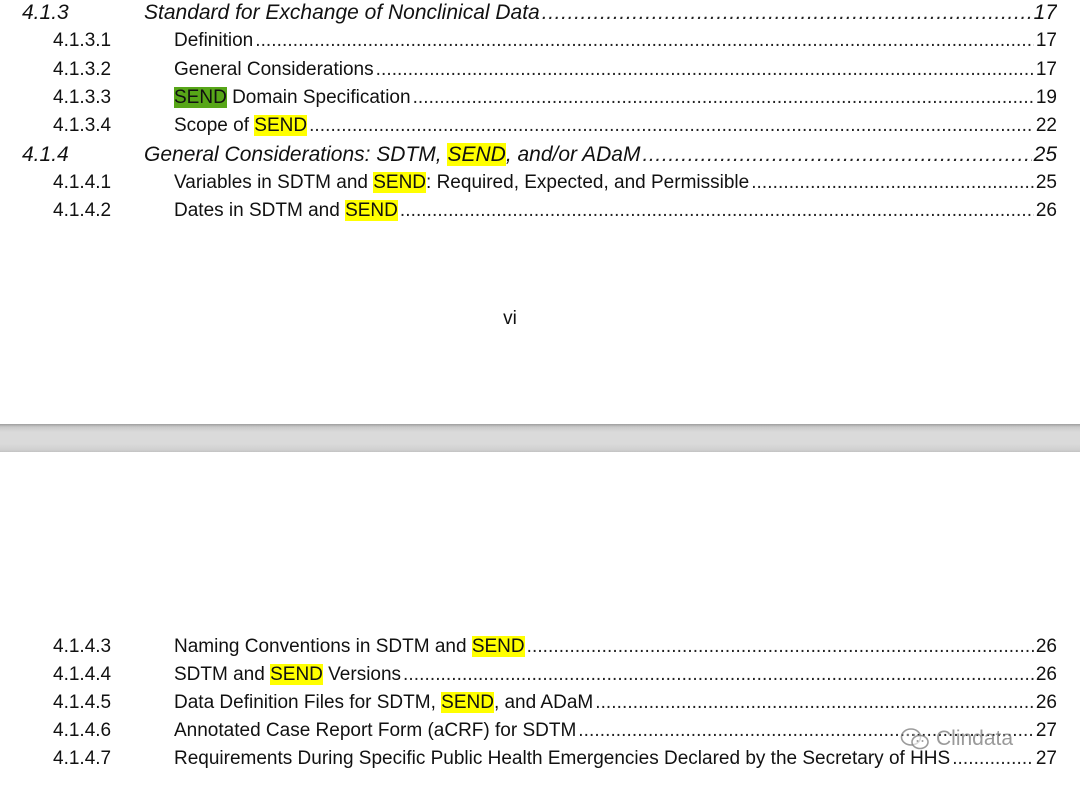 Image resolution: width=1080 pixels, height=785 pixels. I want to click on toc-entry-title: Scope of SEND, so click(241, 126).